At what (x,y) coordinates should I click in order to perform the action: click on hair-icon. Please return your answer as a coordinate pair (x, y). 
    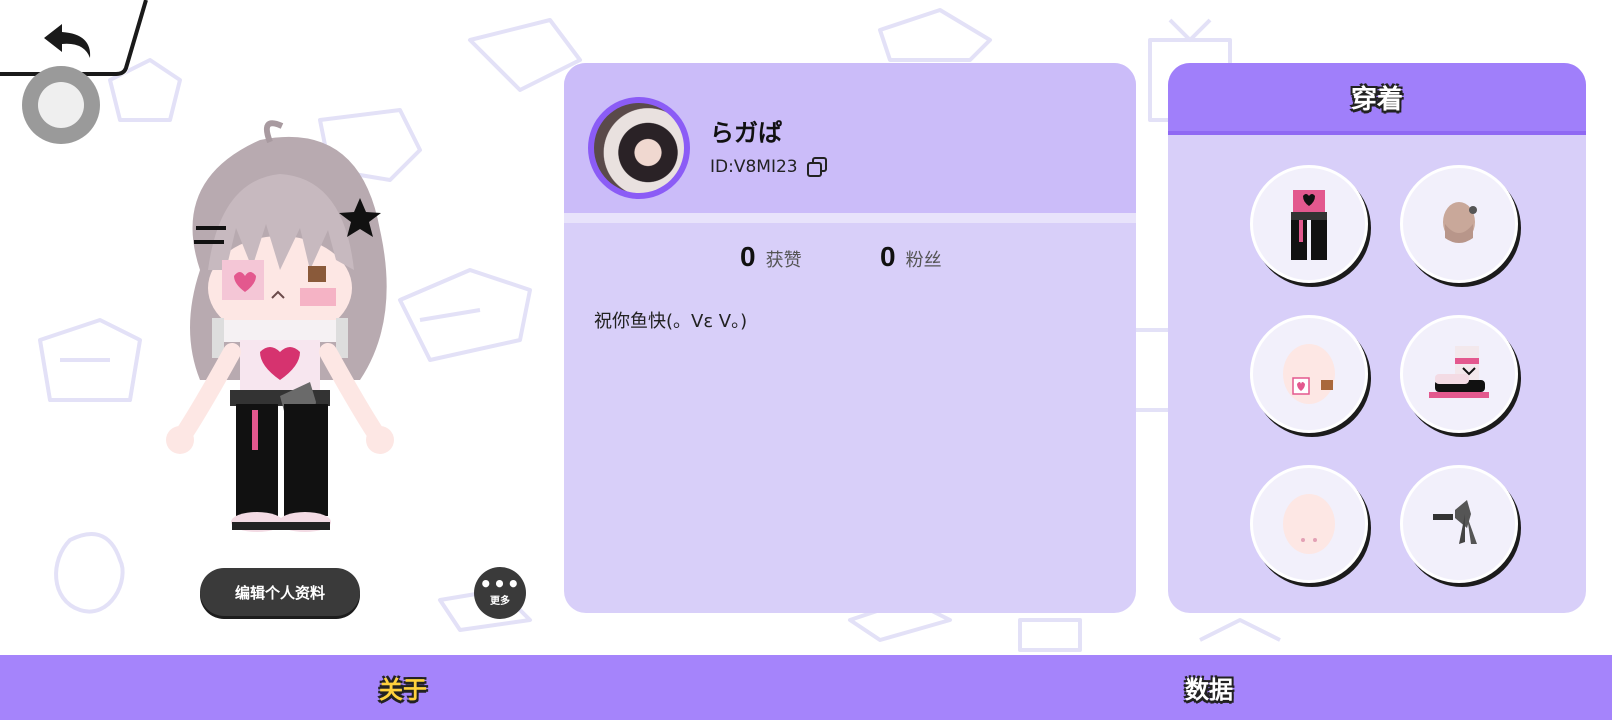
    Looking at the image, I should click on (1460, 222).